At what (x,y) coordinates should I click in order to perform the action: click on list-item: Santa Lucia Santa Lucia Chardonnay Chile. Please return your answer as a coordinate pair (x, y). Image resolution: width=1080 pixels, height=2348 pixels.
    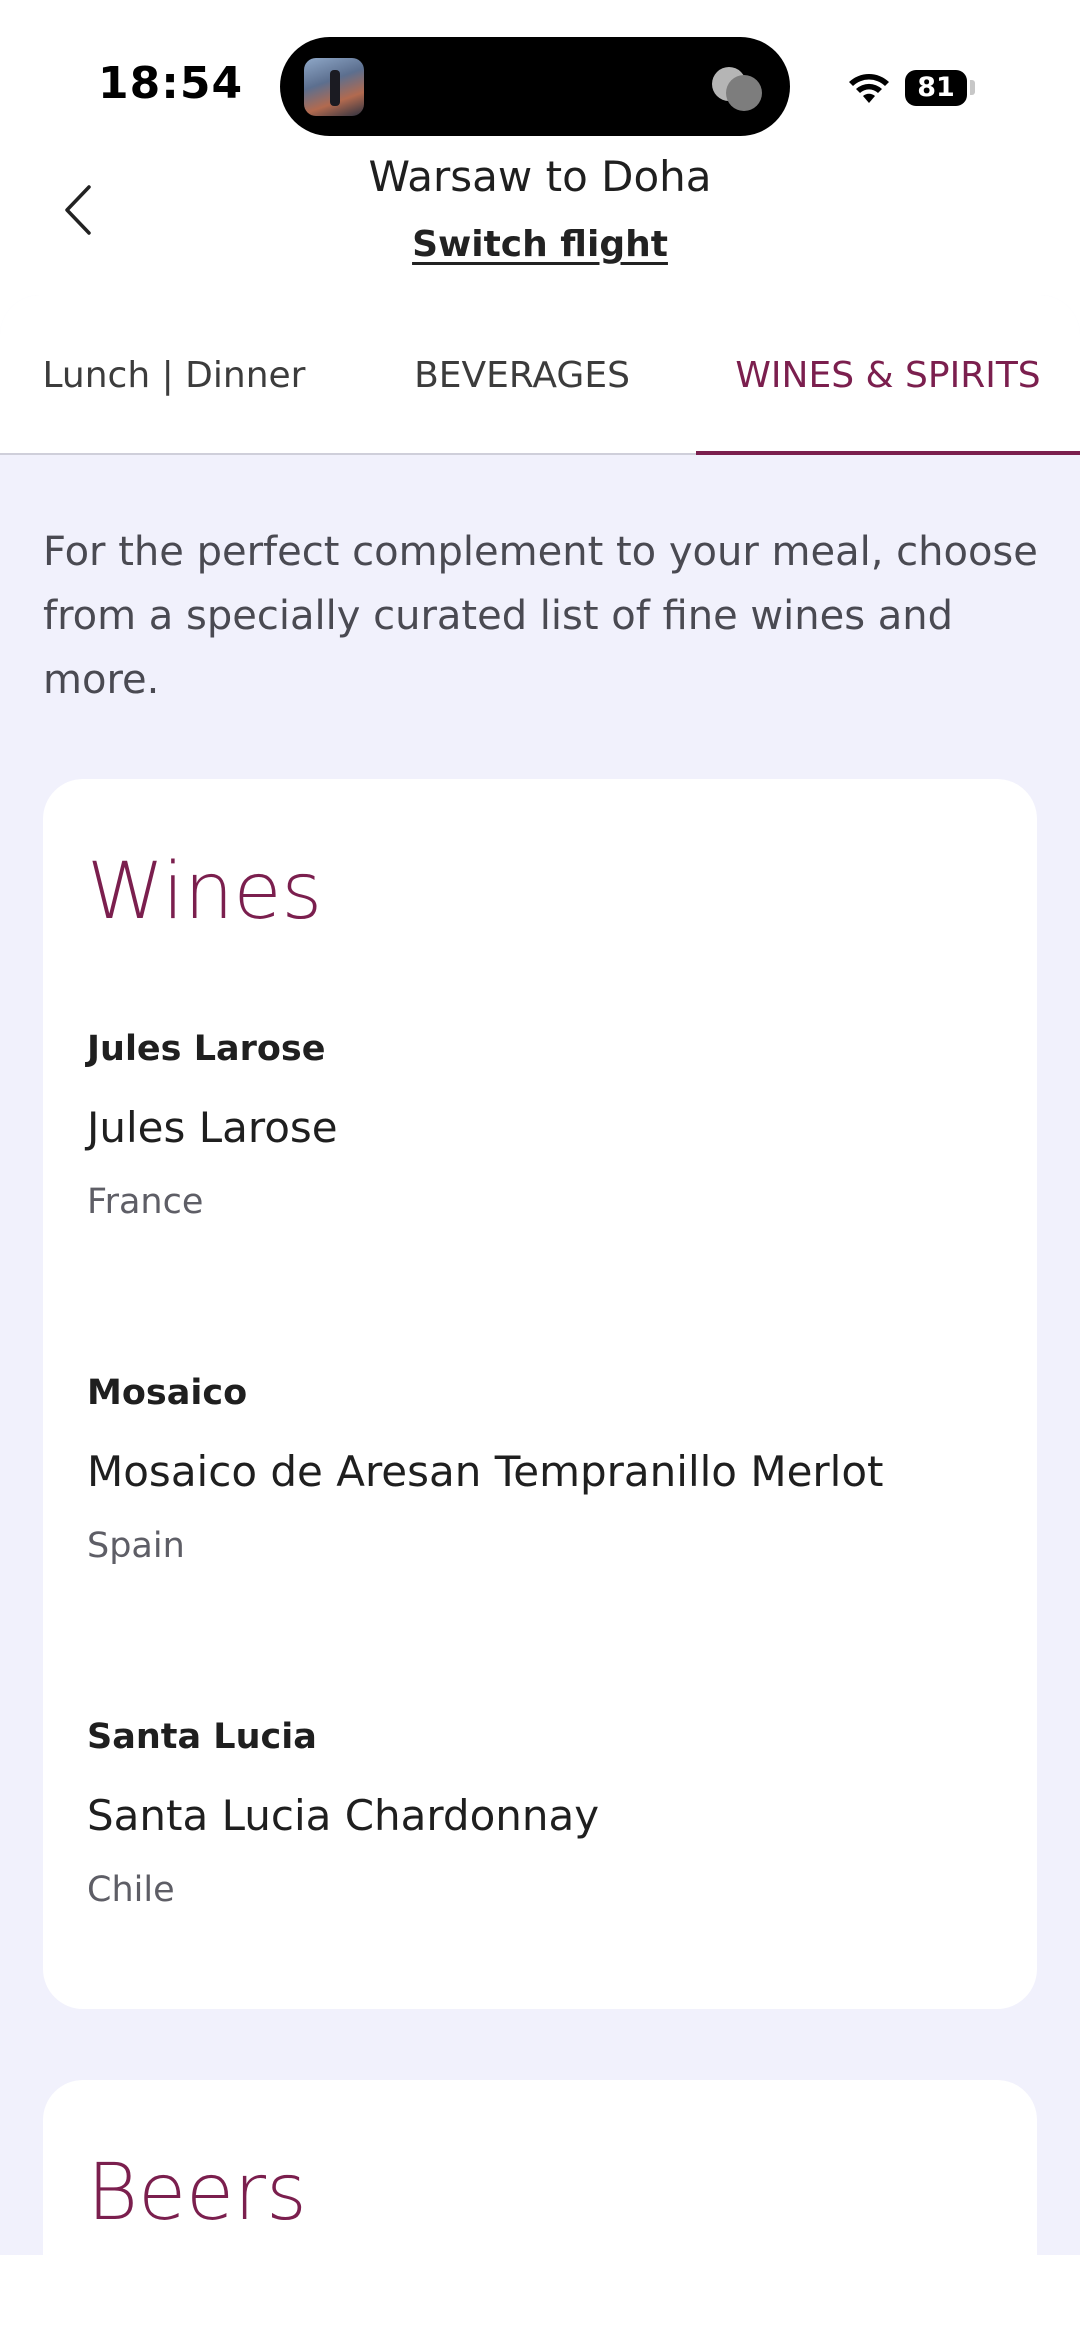
    Looking at the image, I should click on (537, 1813).